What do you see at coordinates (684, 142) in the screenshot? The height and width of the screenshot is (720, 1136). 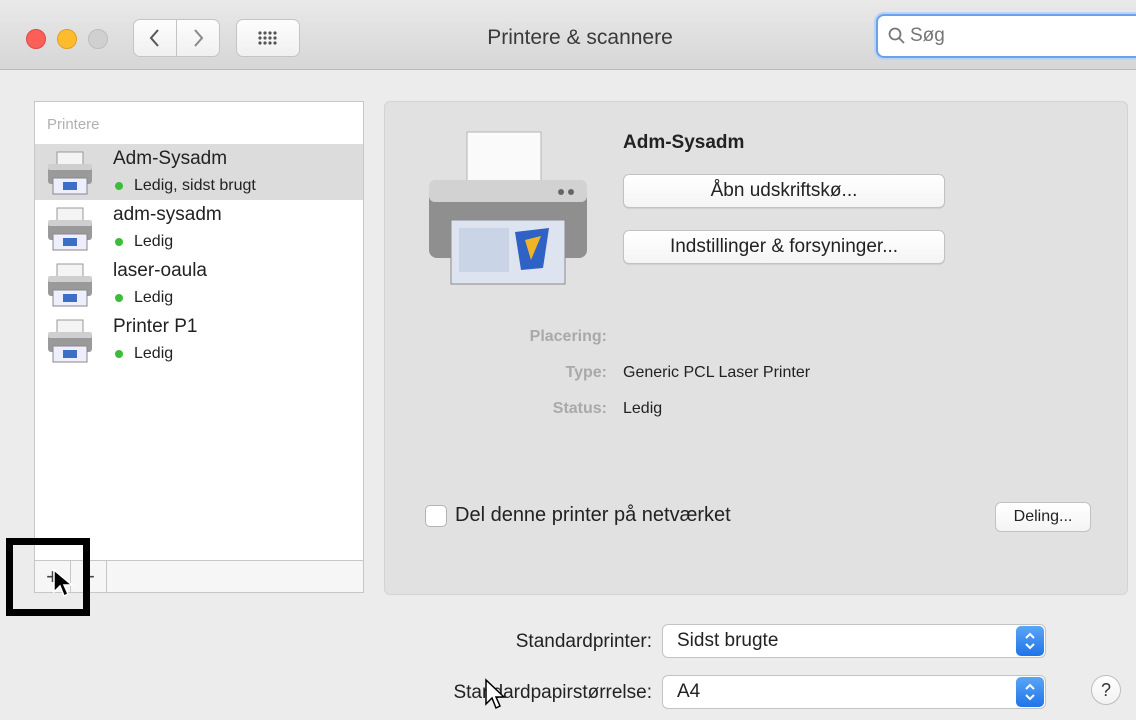 I see `printer-detail-name: Adm-Sysadm` at bounding box center [684, 142].